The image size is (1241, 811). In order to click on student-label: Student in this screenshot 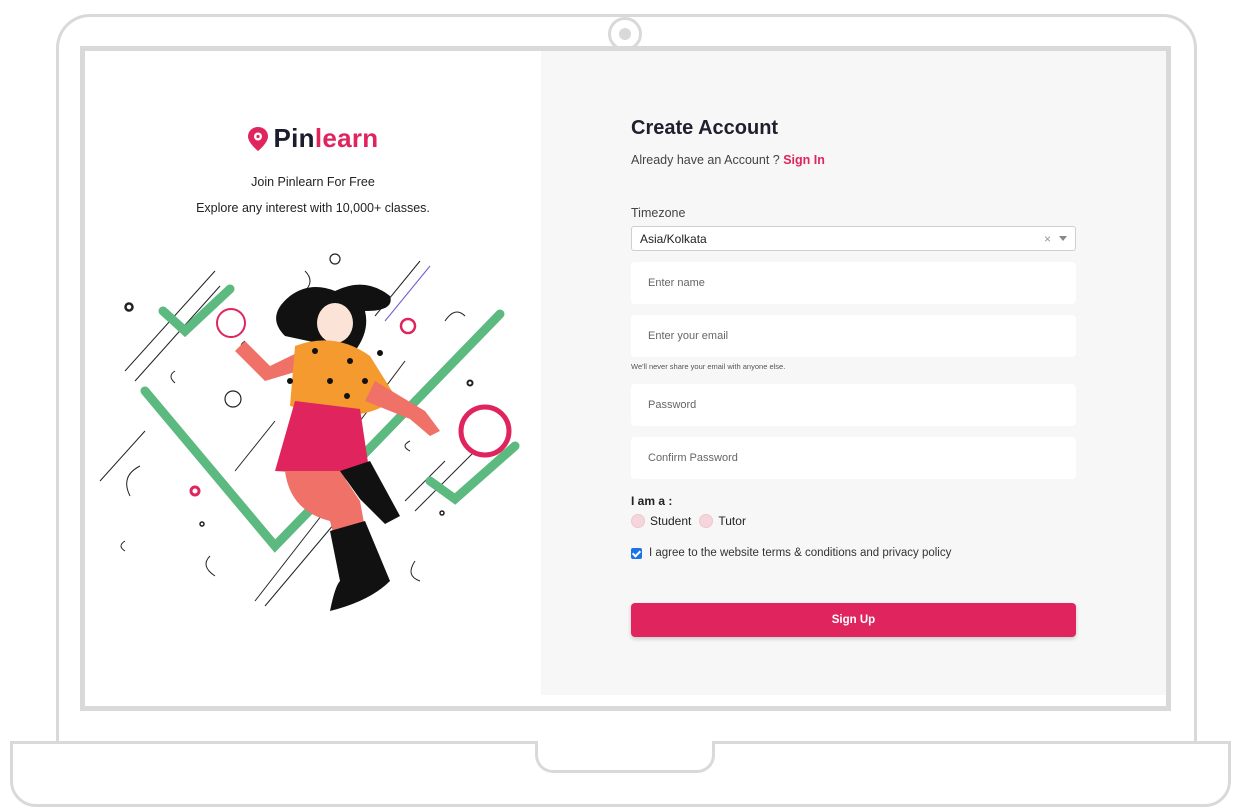, I will do `click(671, 521)`.